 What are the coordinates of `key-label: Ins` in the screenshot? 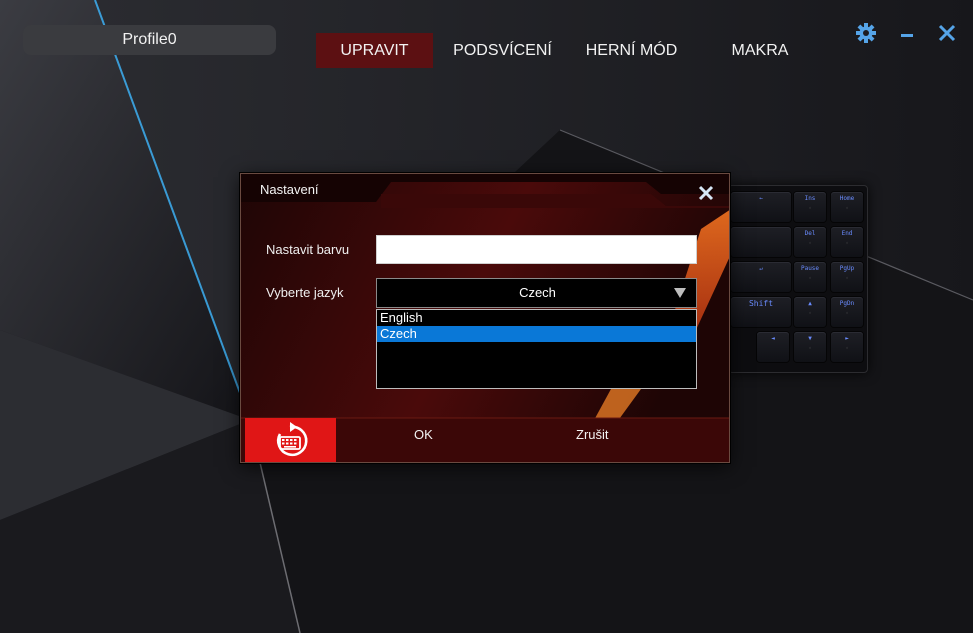 It's located at (810, 198).